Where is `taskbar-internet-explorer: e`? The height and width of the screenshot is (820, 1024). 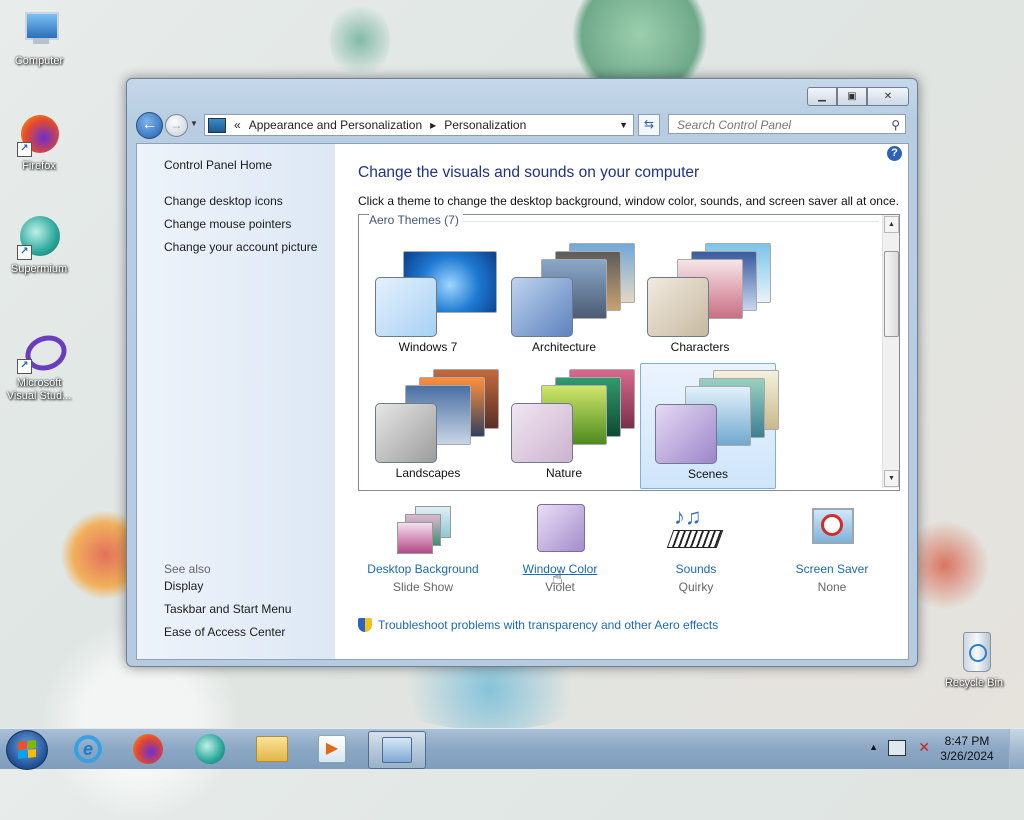 taskbar-internet-explorer: e is located at coordinates (88, 749).